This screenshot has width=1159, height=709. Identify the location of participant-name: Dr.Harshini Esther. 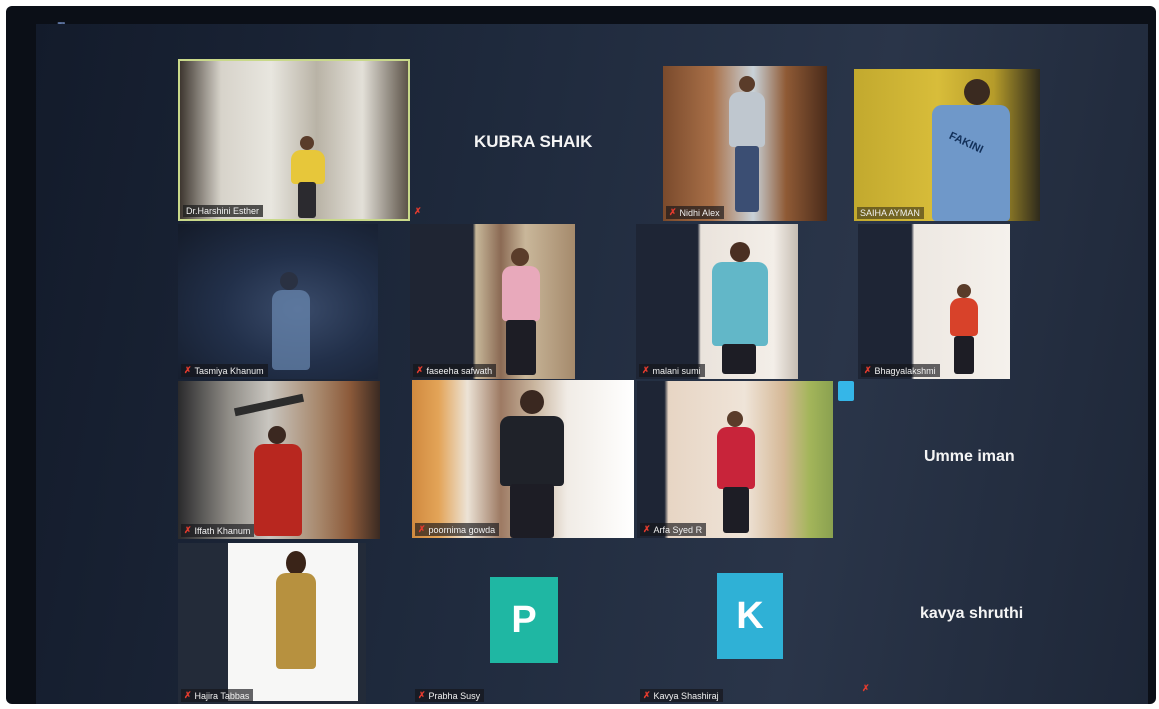
(223, 211).